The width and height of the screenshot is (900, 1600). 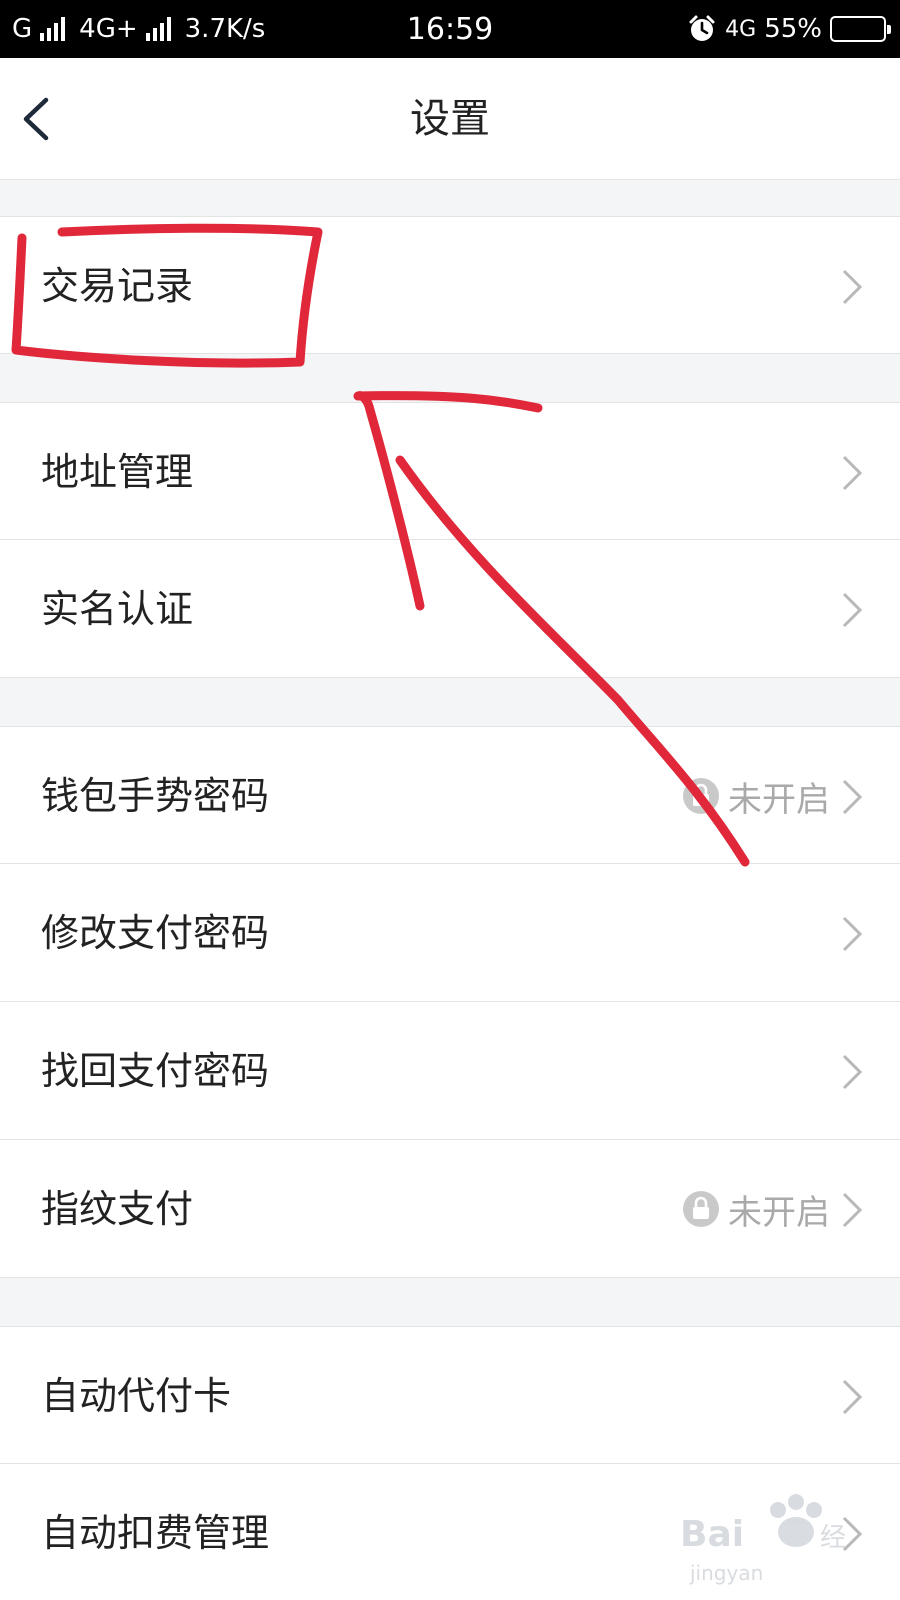 I want to click on status-left: G 4G+ 3.7K/s, so click(x=138, y=29).